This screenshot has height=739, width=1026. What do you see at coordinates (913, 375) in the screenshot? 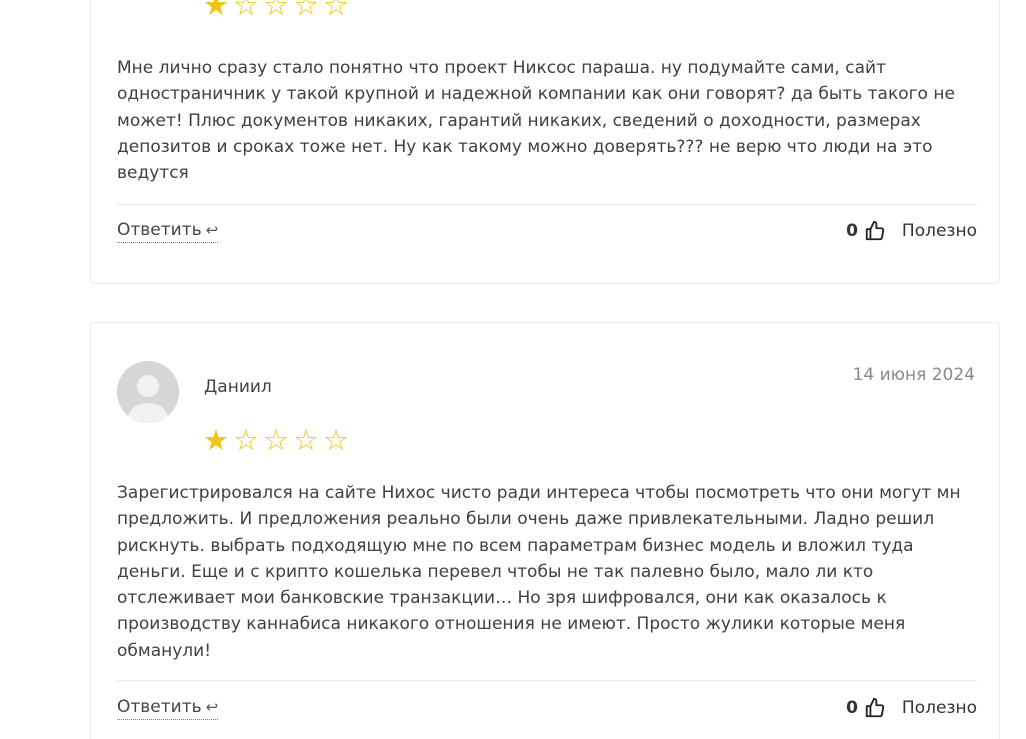
I see `review-date: 14 июня 2024` at bounding box center [913, 375].